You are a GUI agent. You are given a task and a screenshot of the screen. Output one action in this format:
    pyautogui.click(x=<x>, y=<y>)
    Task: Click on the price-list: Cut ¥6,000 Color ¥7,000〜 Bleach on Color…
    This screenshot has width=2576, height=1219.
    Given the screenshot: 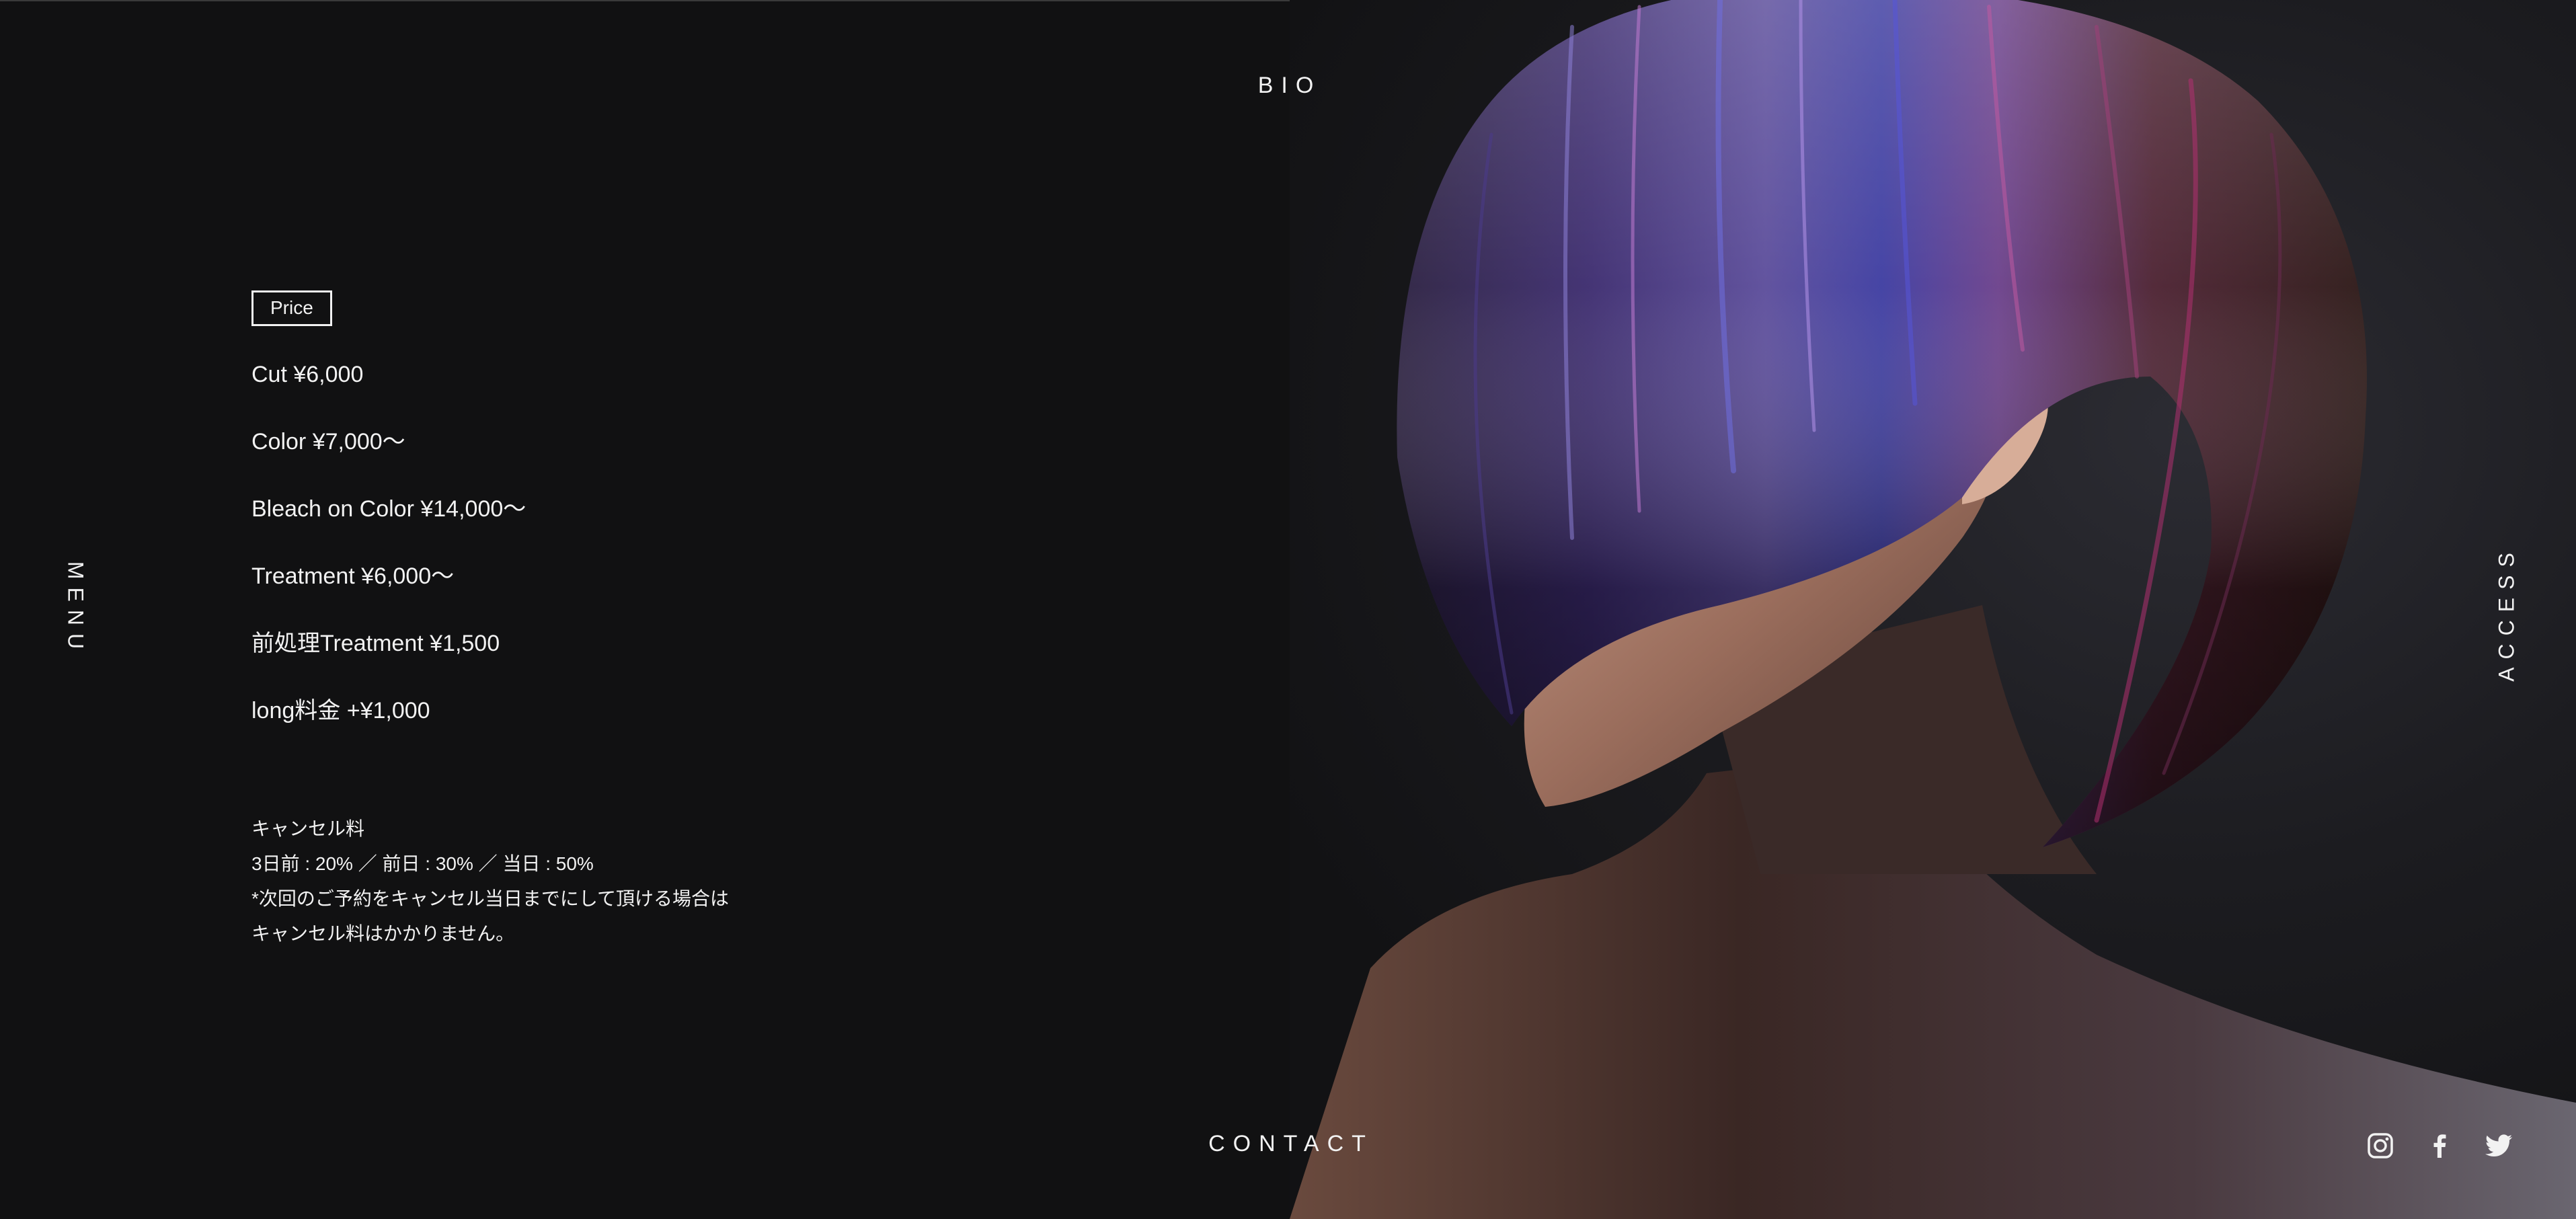 What is the action you would take?
    pyautogui.click(x=655, y=542)
    